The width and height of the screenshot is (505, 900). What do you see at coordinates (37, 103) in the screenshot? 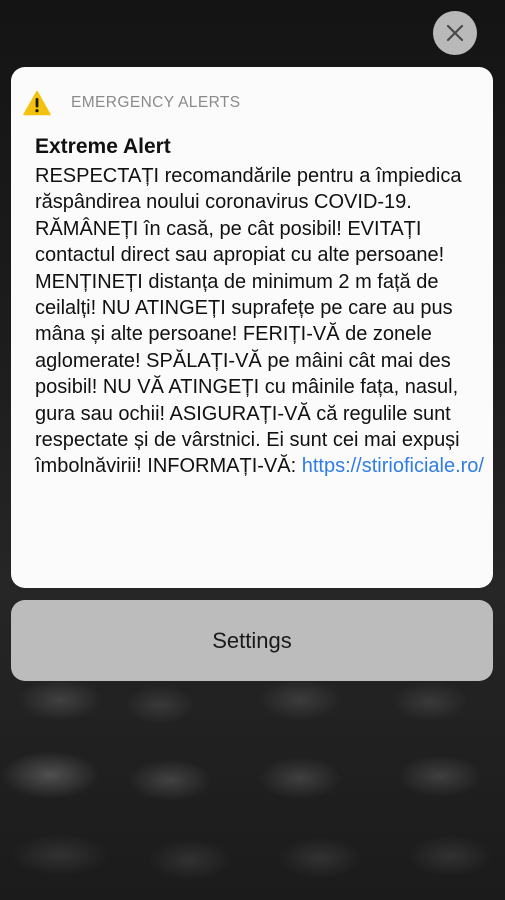
I see `warning-icon` at bounding box center [37, 103].